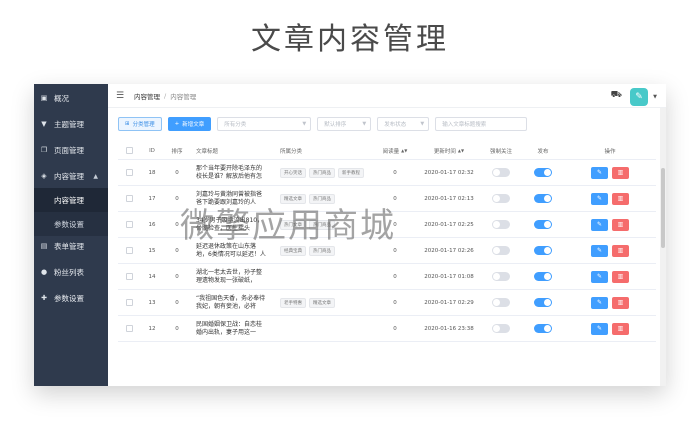 The height and width of the screenshot is (443, 700). Describe the element at coordinates (189, 124) in the screenshot. I see `add-article-button: + 新增文章` at that location.